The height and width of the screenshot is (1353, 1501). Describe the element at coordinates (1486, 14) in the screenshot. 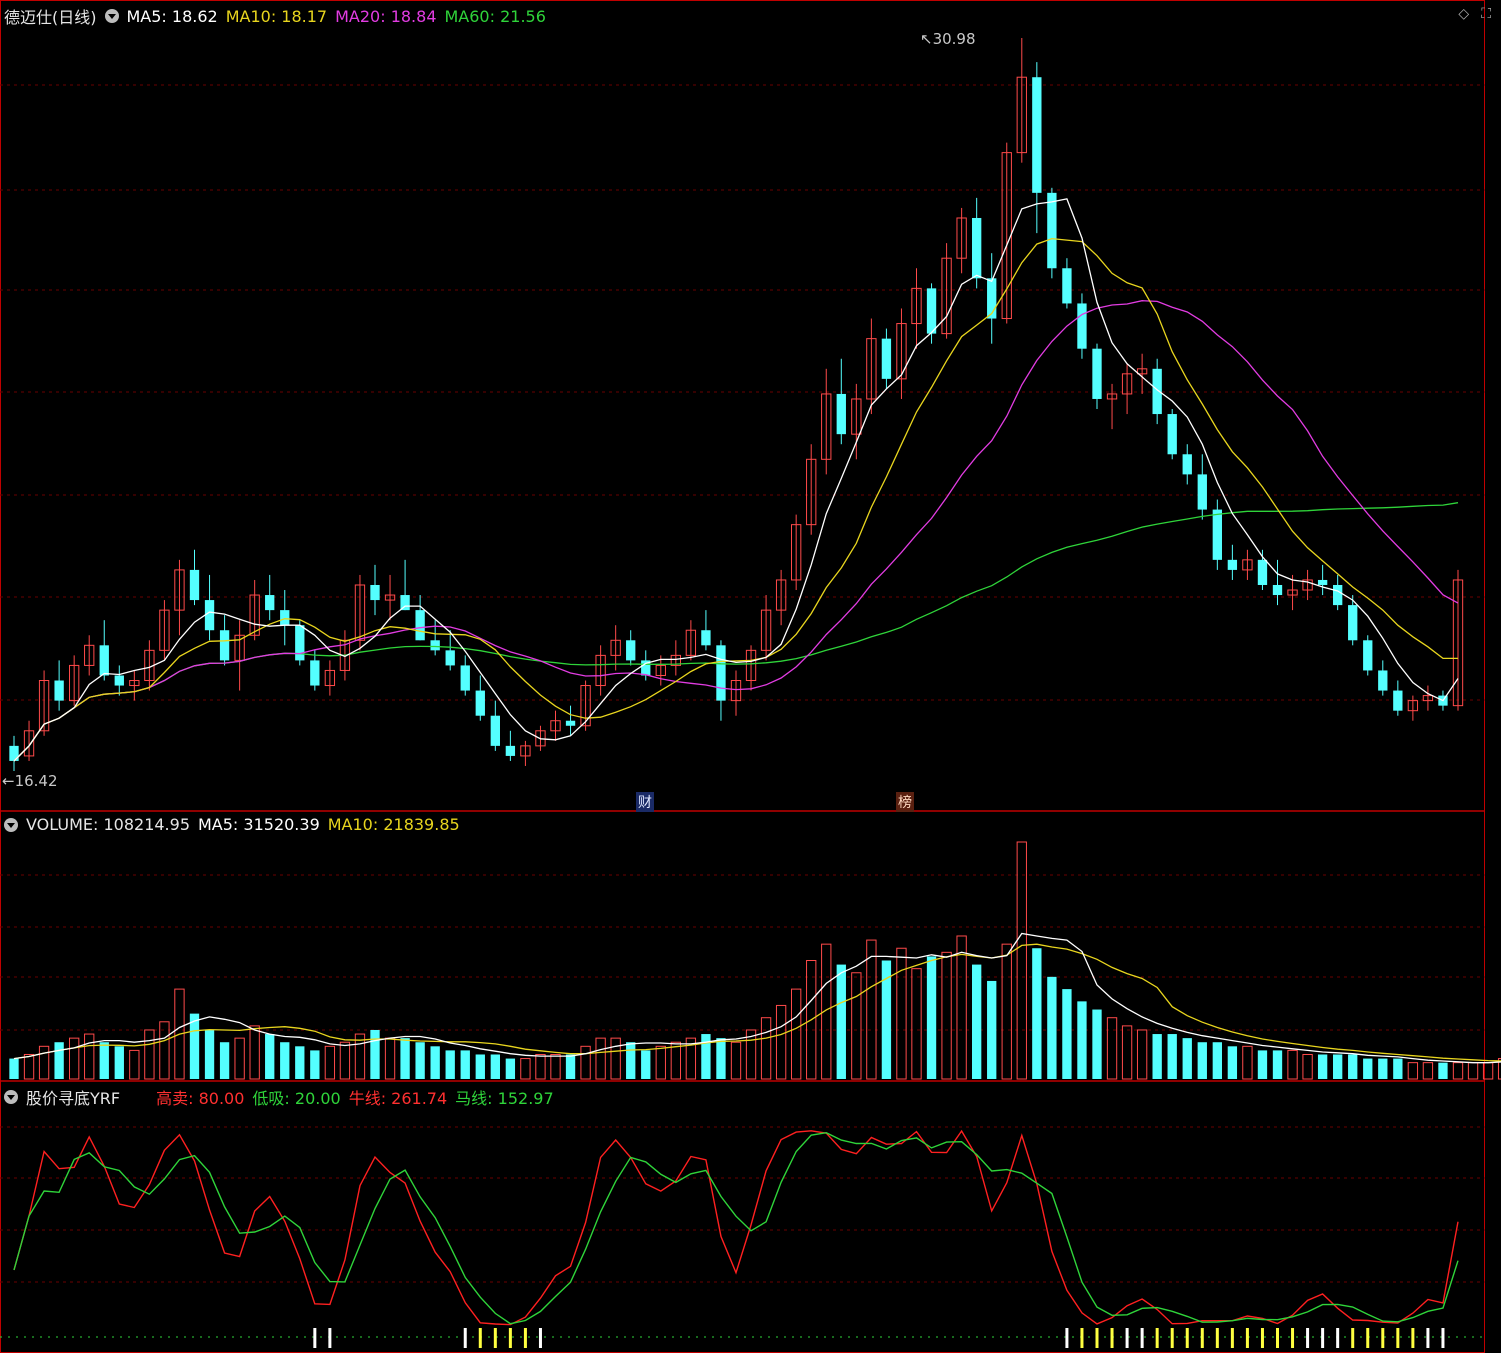

I see `expand-icon: ⛶` at that location.